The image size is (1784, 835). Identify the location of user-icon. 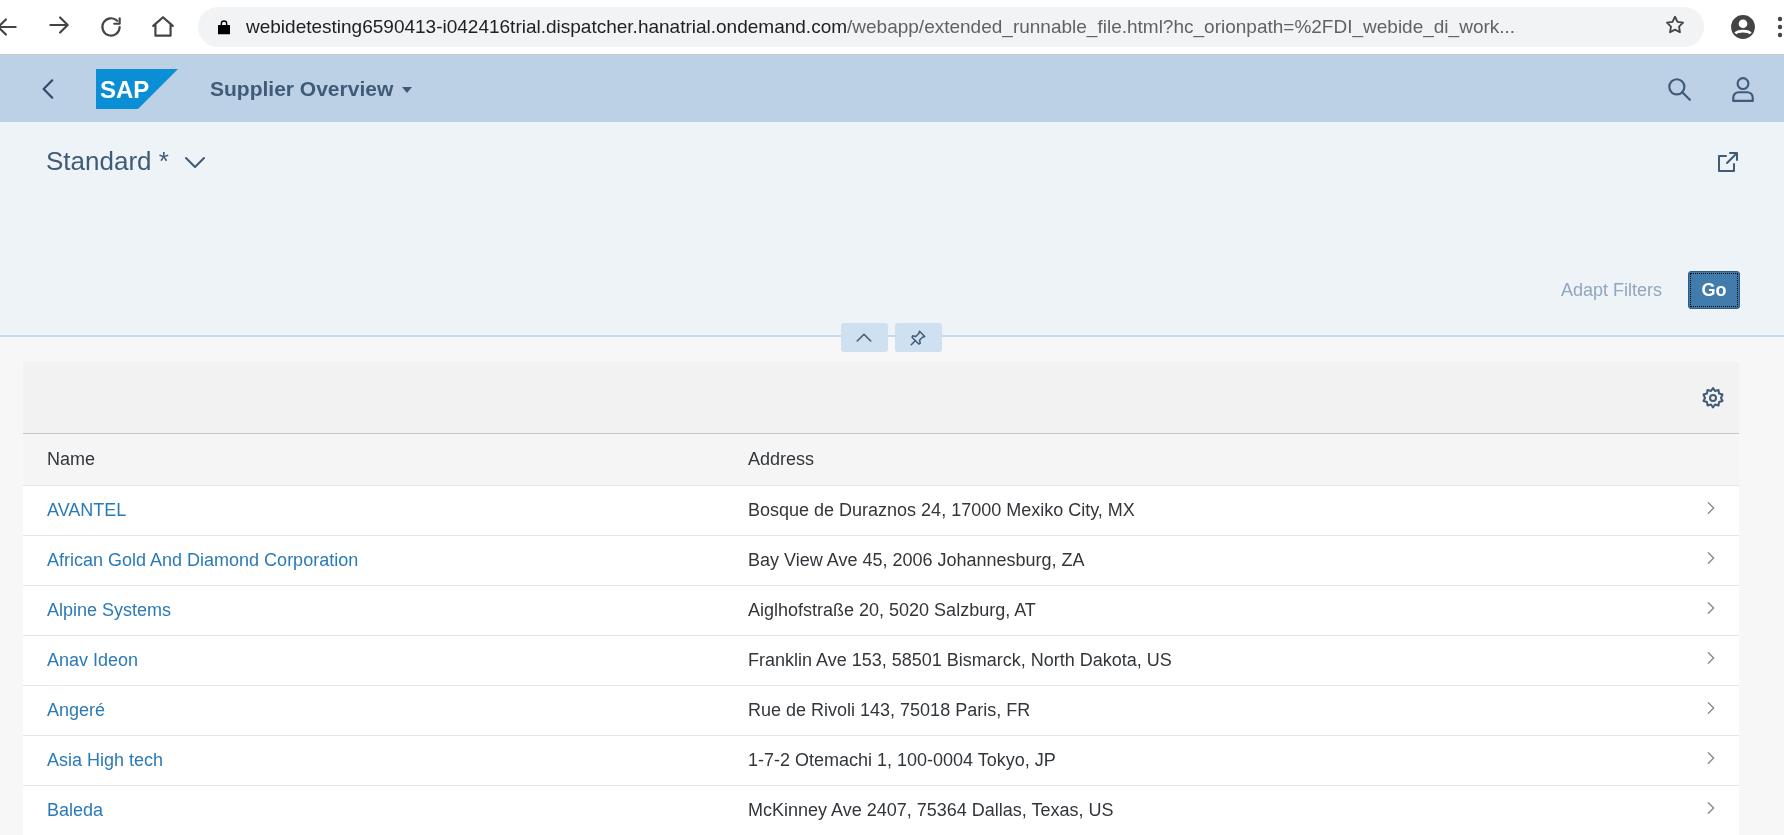
(1743, 88).